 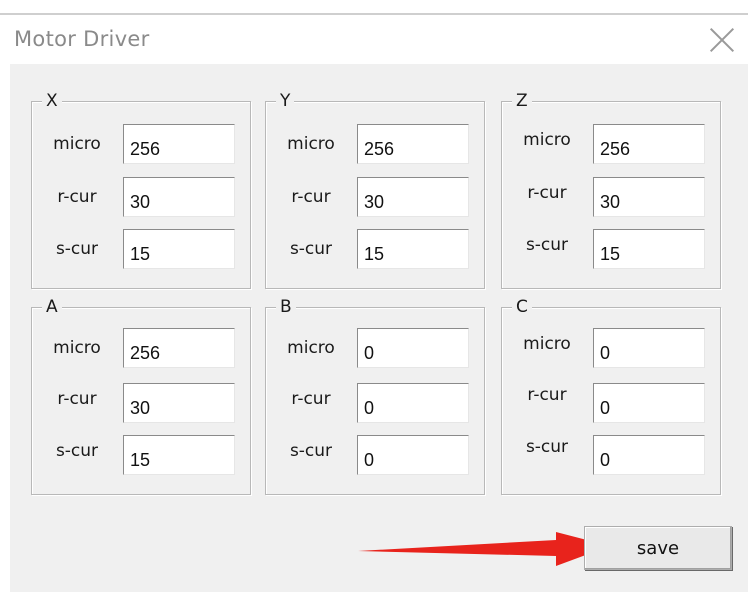 I want to click on a-s-cur-input, so click(x=179, y=455).